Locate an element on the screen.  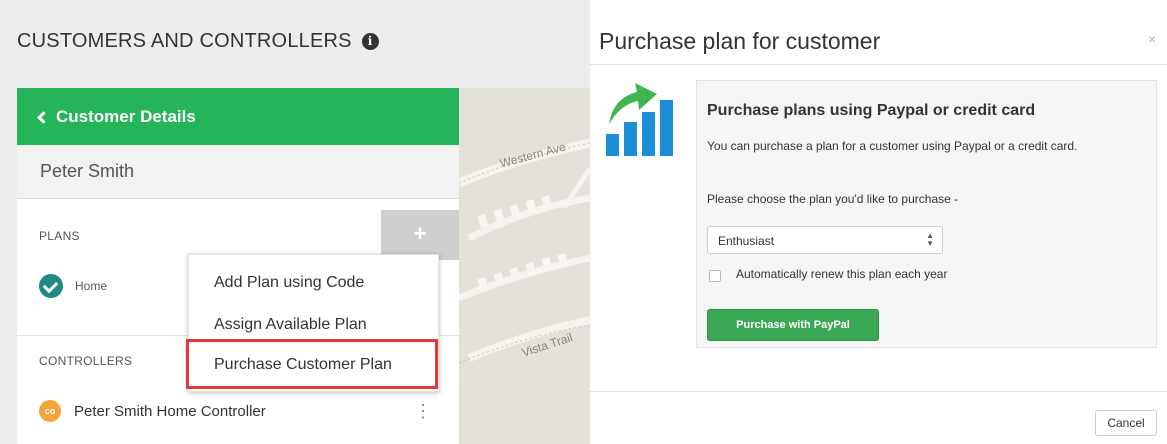
menu-item-add-plan-code: Add Plan using Code is located at coordinates (289, 283).